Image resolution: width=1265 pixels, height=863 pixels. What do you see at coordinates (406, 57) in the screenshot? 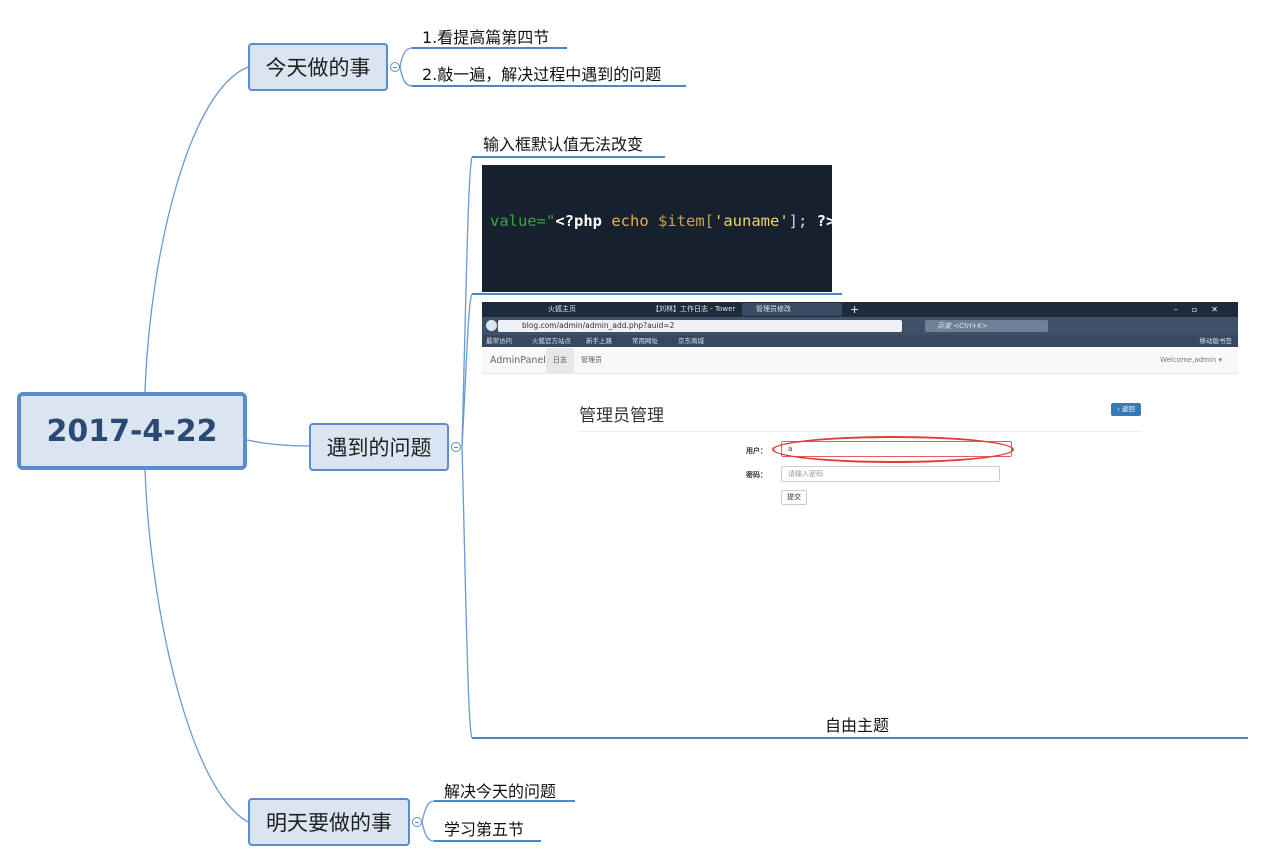
I see `connector-today-item1` at bounding box center [406, 57].